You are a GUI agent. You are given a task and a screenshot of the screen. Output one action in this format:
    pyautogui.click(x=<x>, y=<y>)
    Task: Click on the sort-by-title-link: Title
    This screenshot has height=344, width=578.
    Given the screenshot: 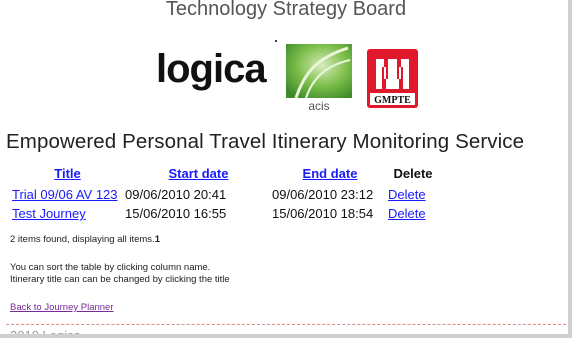 What is the action you would take?
    pyautogui.click(x=67, y=173)
    